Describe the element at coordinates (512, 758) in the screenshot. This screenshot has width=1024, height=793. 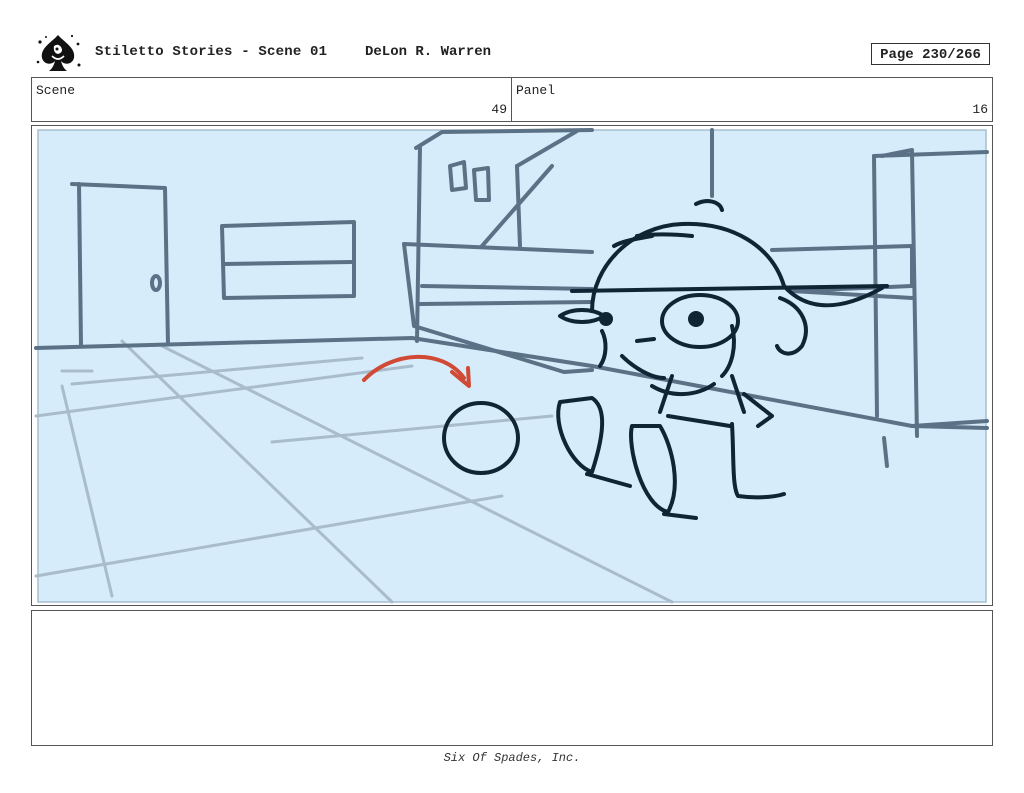
I see `company-footer: Six Of Spades, Inc.` at that location.